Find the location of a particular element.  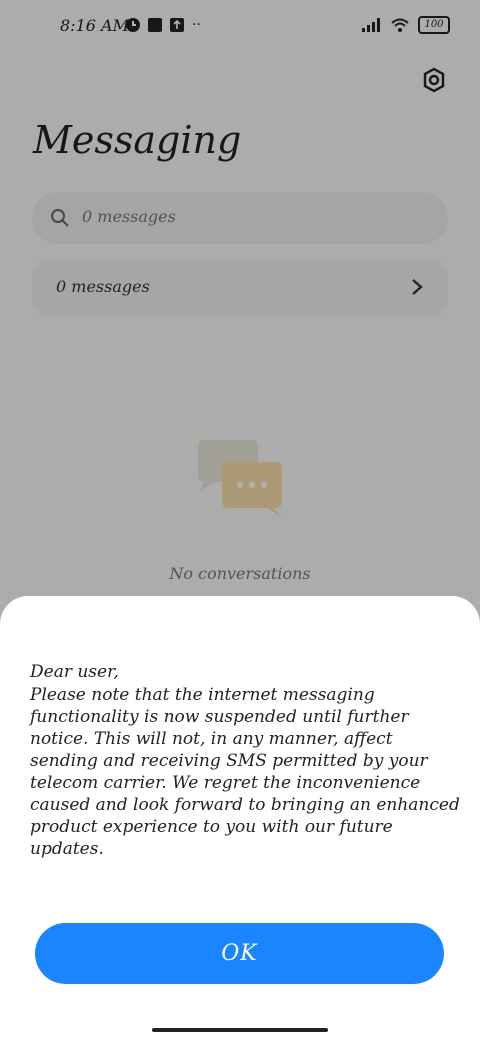

dialog-greeting: Dear user, is located at coordinates (74, 672).